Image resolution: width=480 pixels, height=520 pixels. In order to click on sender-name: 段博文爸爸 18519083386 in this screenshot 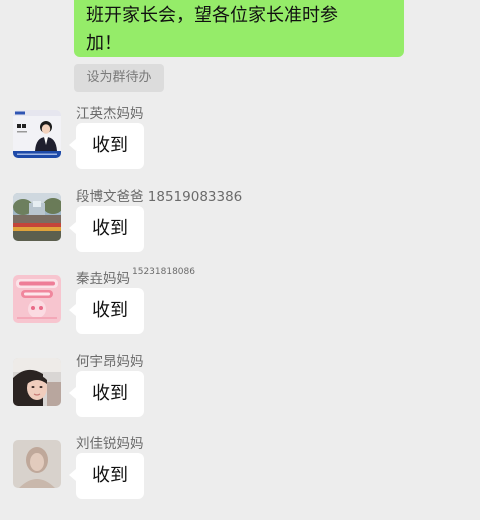, I will do `click(160, 195)`.